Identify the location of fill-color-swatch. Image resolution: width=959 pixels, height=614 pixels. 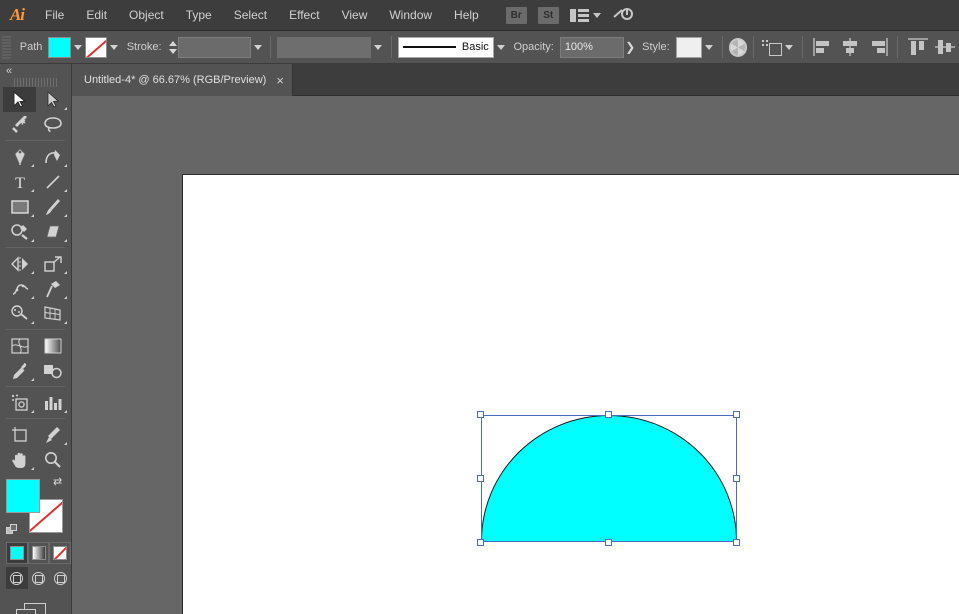
(59, 47).